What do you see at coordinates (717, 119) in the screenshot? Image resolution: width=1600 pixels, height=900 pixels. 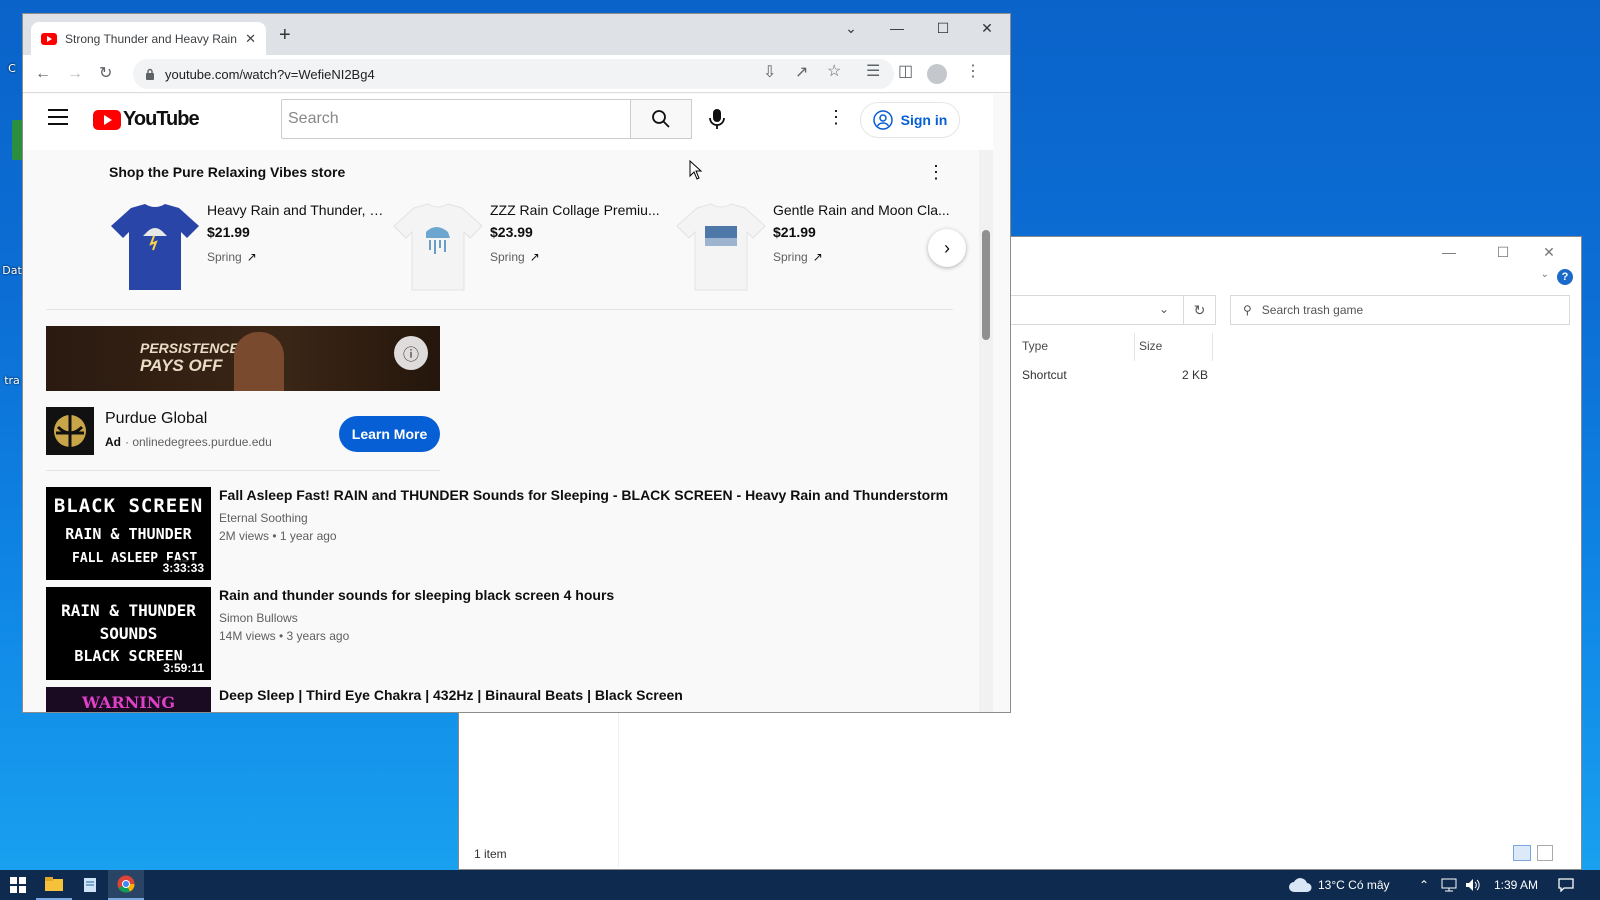 I see `voice-search-icon` at bounding box center [717, 119].